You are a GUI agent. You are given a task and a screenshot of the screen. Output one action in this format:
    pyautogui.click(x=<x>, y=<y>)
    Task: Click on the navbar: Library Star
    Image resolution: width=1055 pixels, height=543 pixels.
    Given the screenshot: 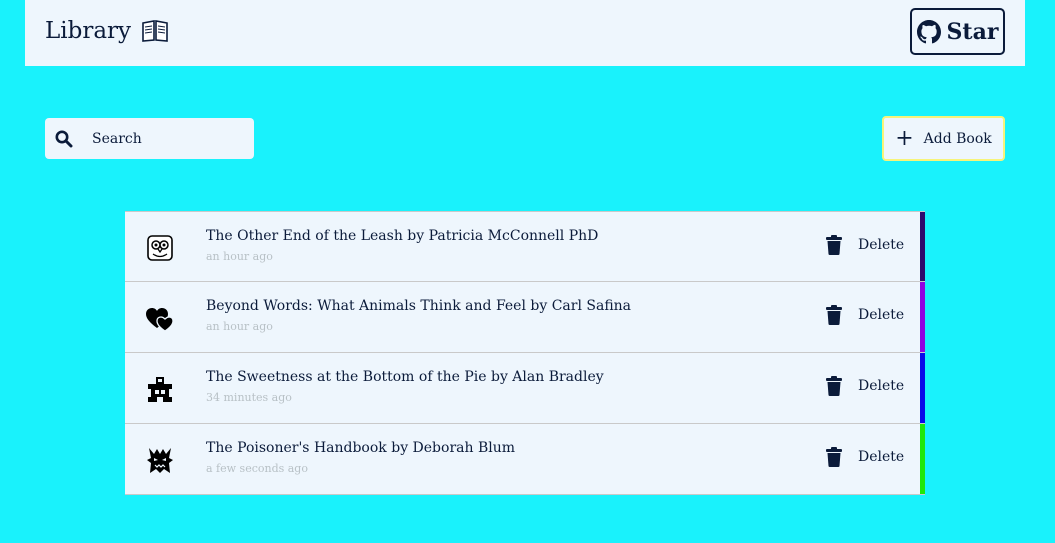 What is the action you would take?
    pyautogui.click(x=525, y=33)
    